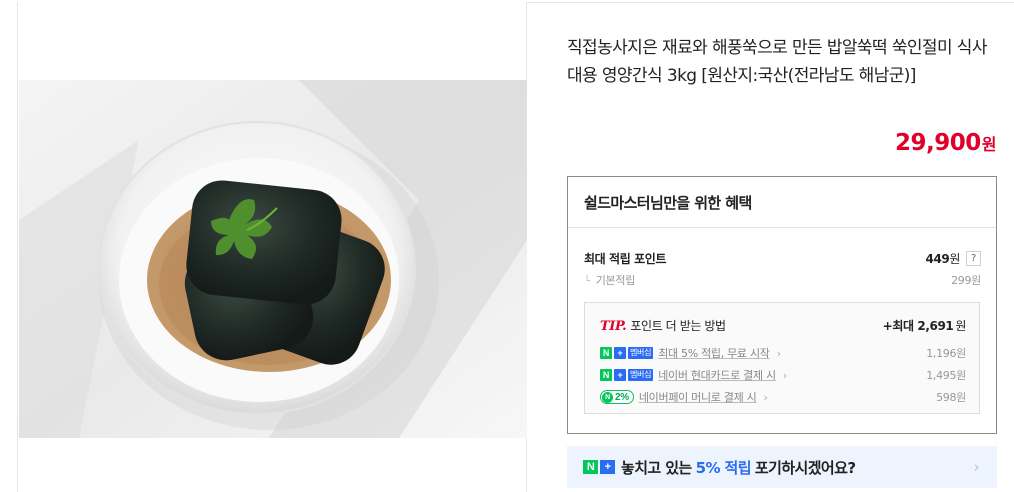 The height and width of the screenshot is (492, 1014). I want to click on tip-amount: 1,196원, so click(946, 353).